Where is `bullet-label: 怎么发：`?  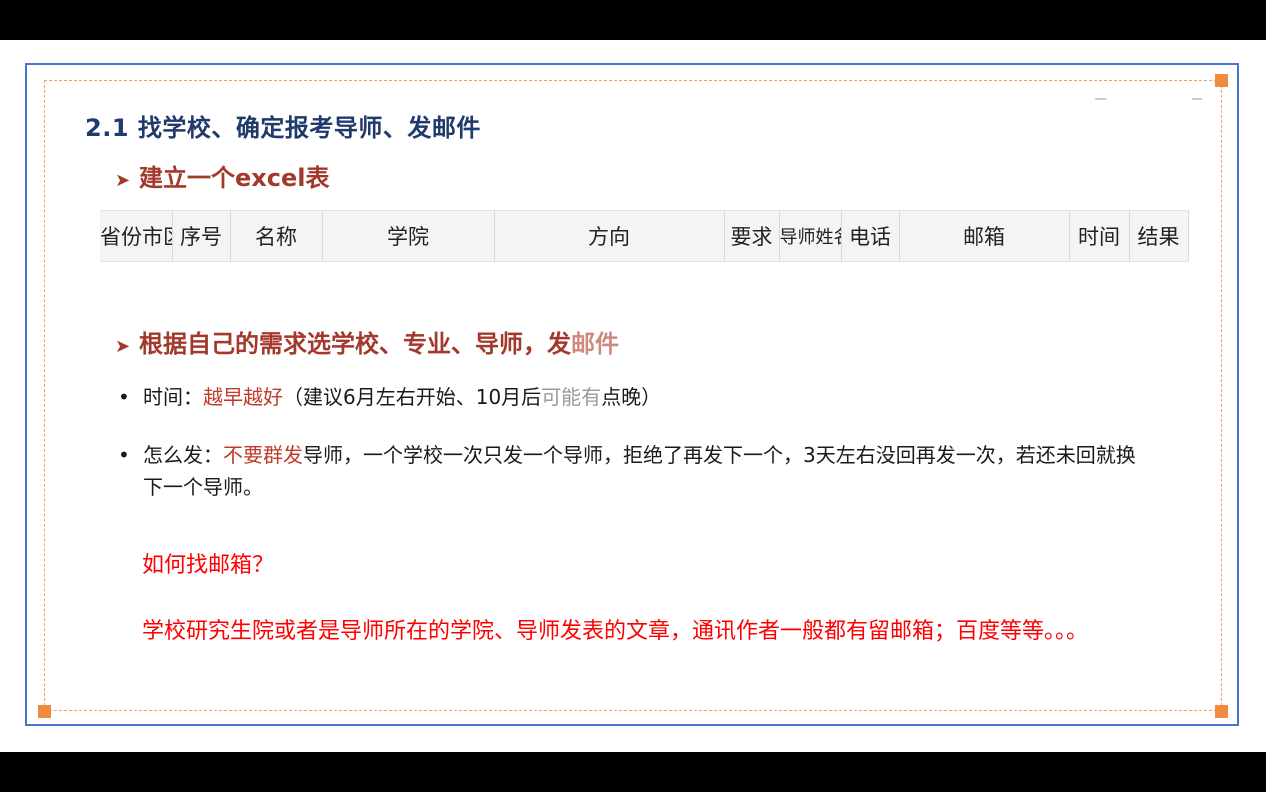 bullet-label: 怎么发： is located at coordinates (183, 455).